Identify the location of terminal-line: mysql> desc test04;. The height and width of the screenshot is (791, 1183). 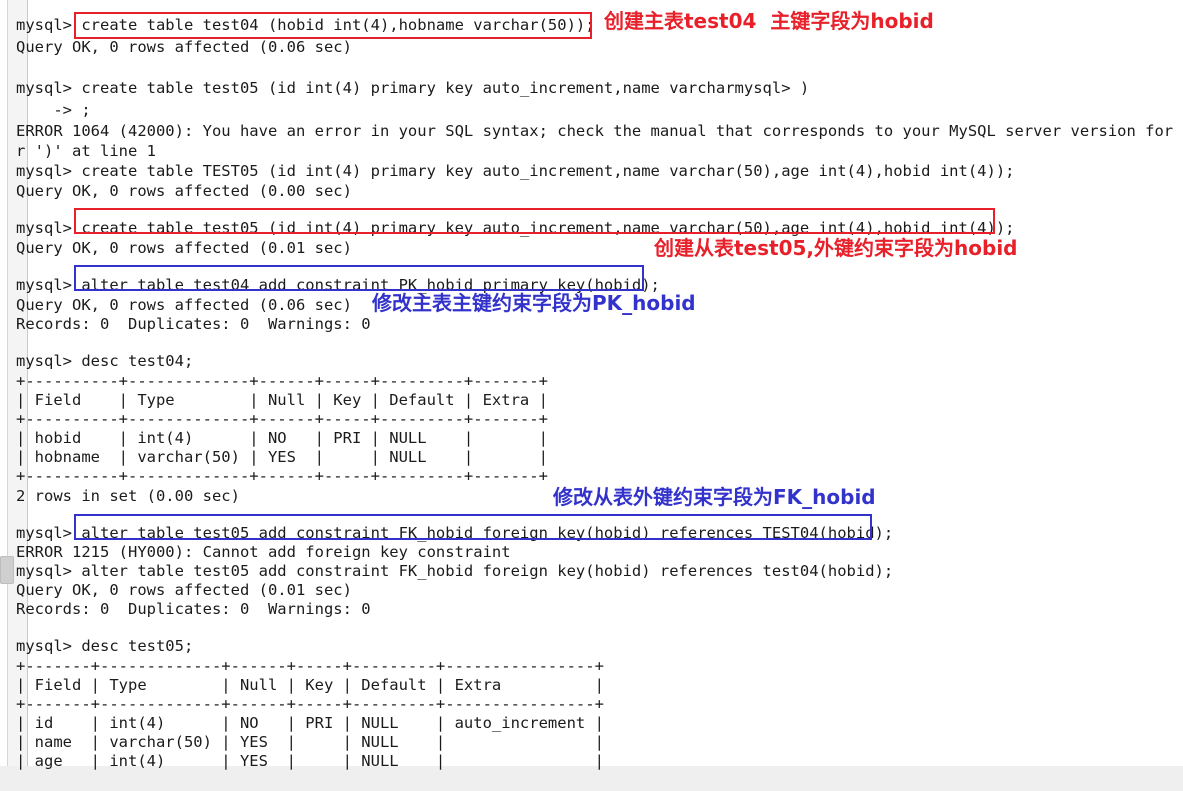
(105, 361).